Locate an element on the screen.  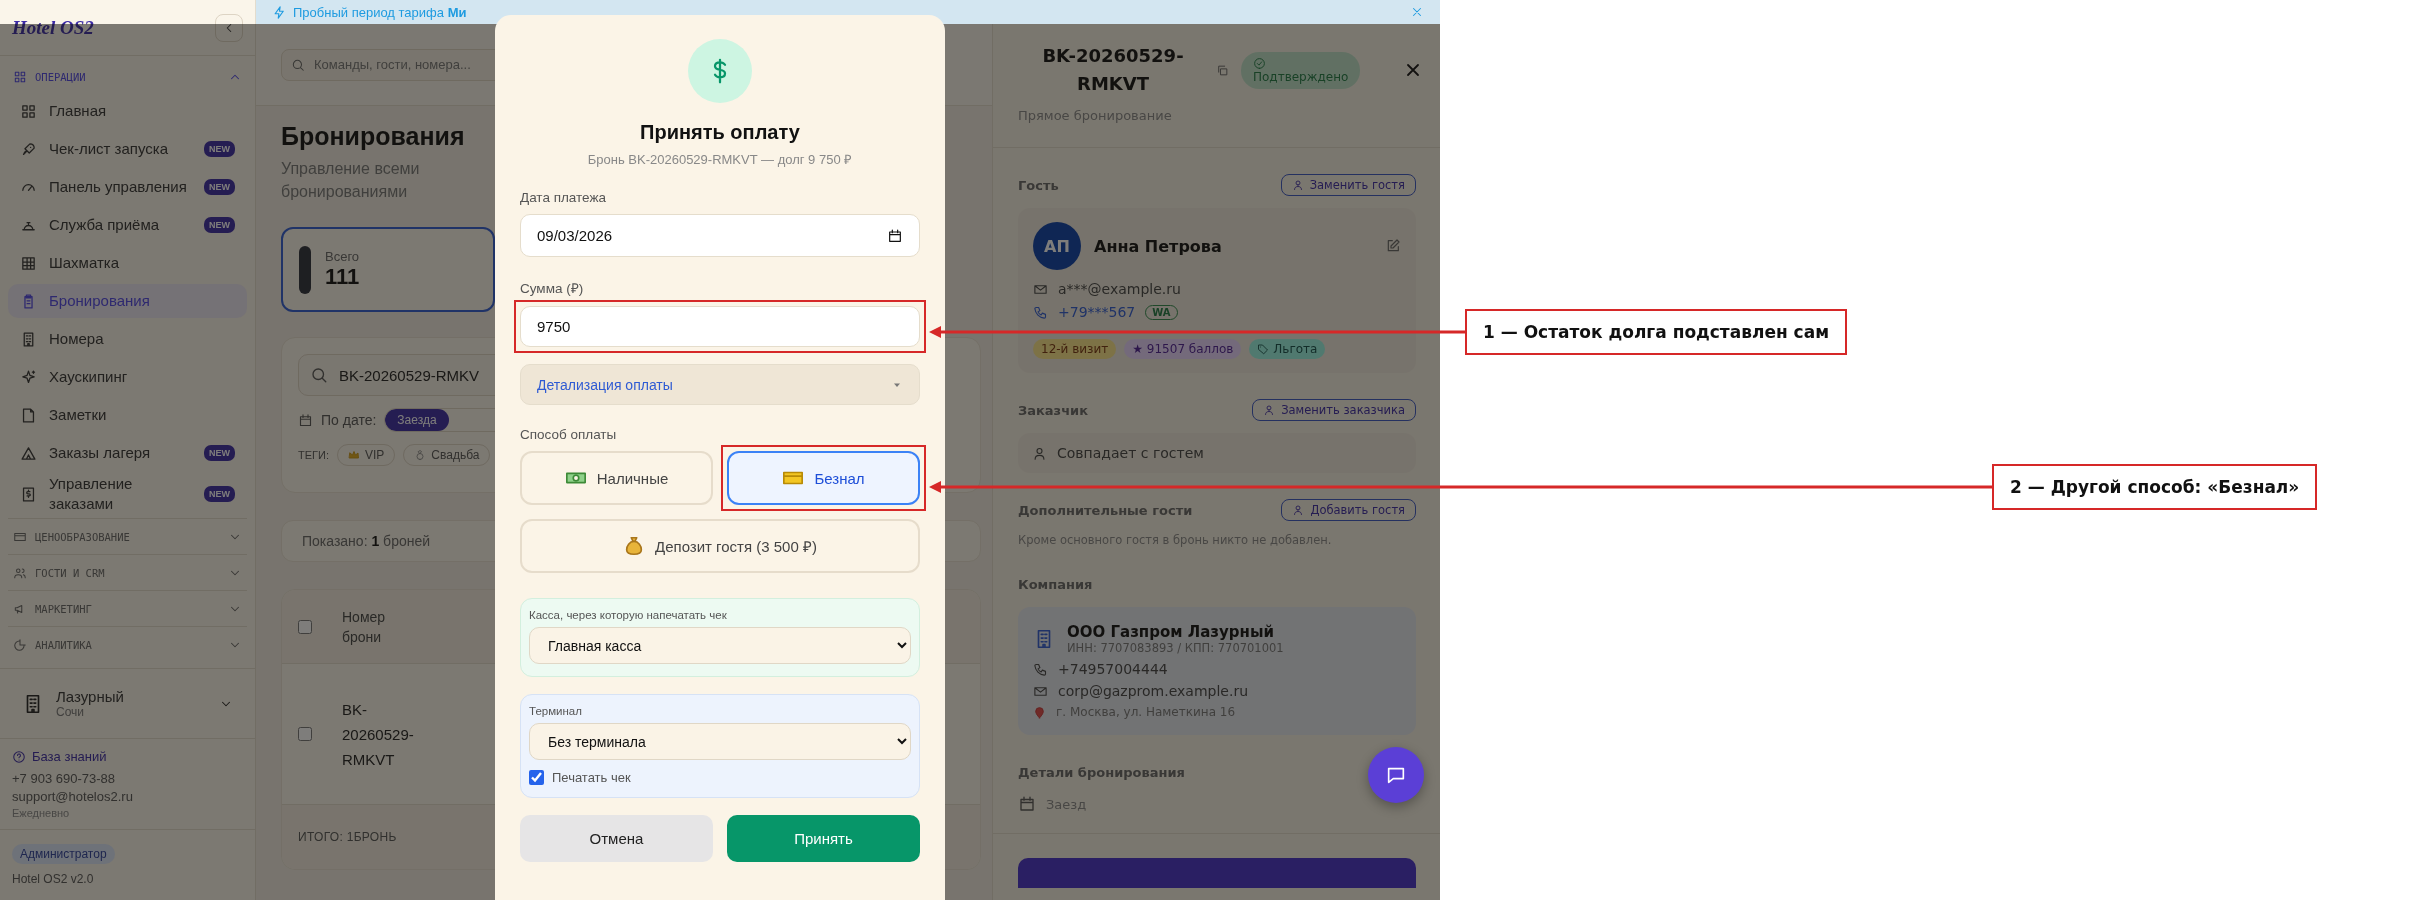
dollar-document-icon is located at coordinates (28, 494).